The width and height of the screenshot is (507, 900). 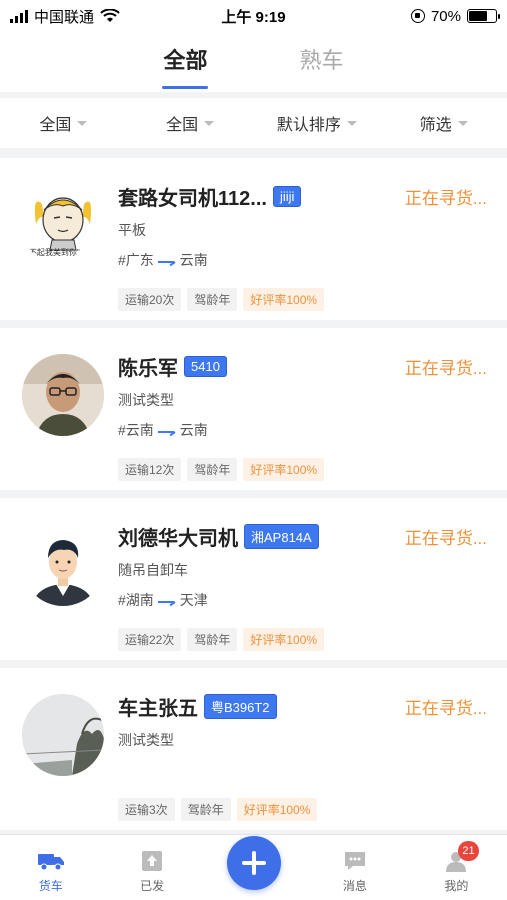 I want to click on route-from: #云南, so click(x=136, y=430).